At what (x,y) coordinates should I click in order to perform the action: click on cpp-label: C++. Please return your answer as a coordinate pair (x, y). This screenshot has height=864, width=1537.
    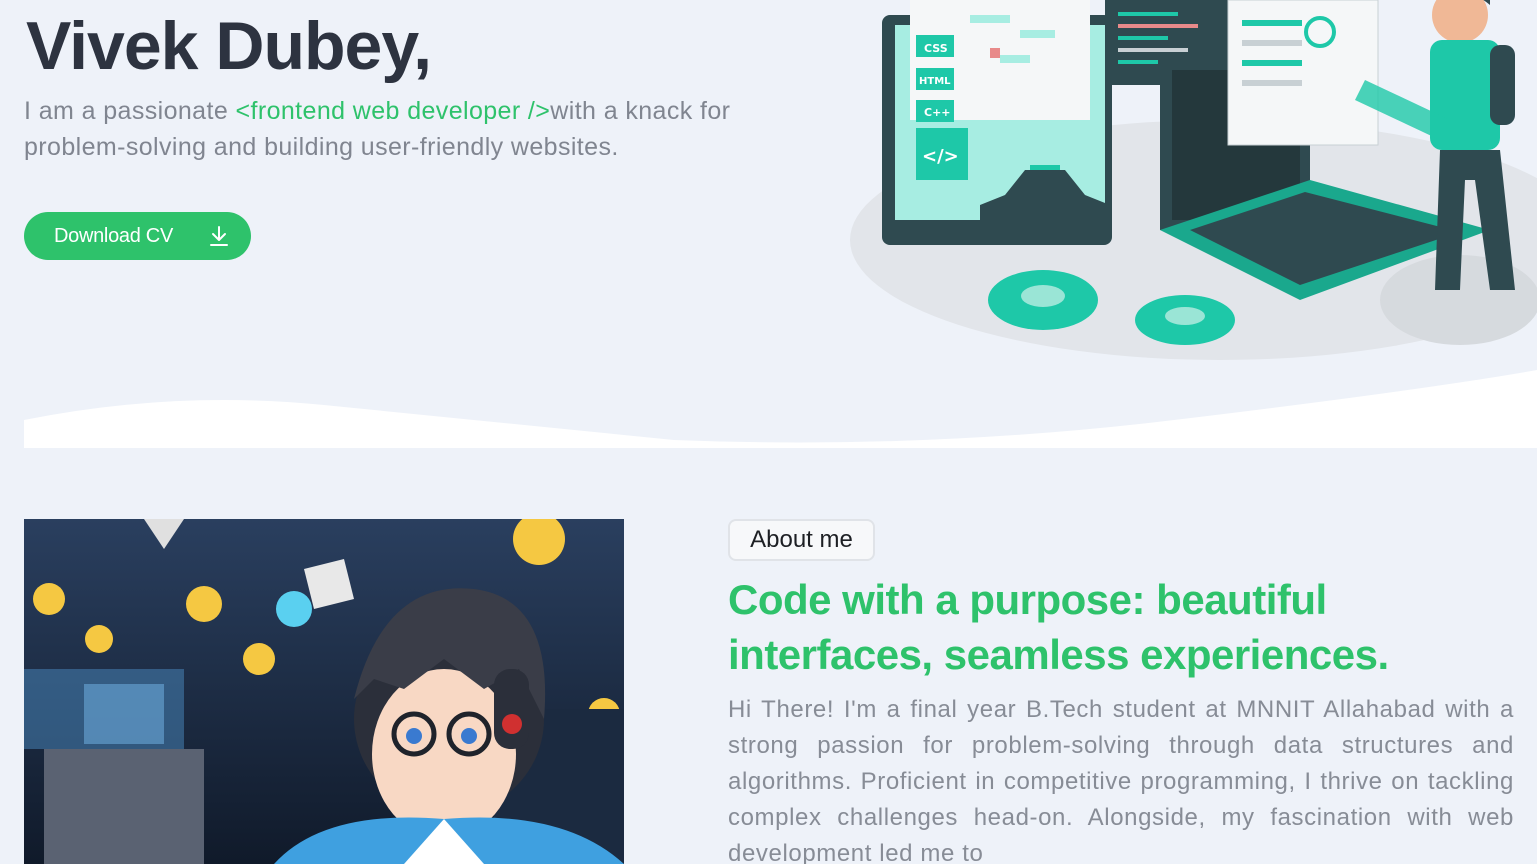
    Looking at the image, I should click on (937, 112).